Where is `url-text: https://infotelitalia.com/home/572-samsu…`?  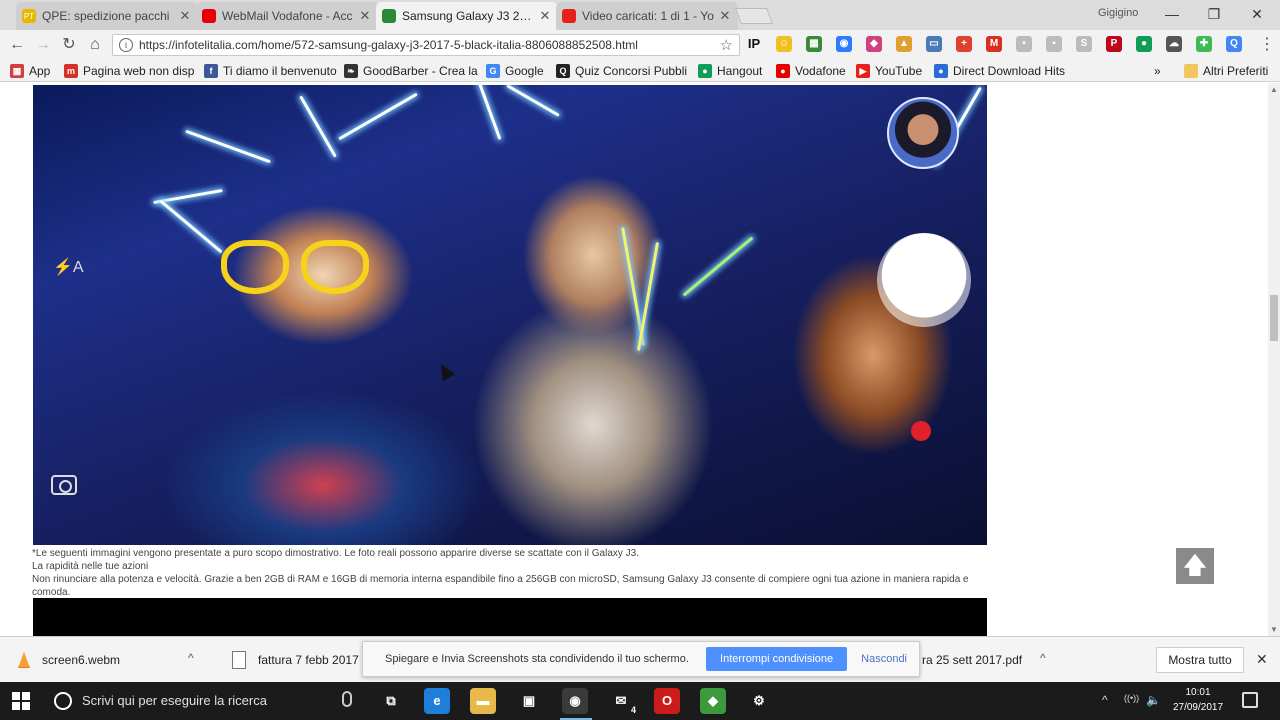
url-text: https://infotelitalia.com/home/572-samsu… is located at coordinates (429, 45).